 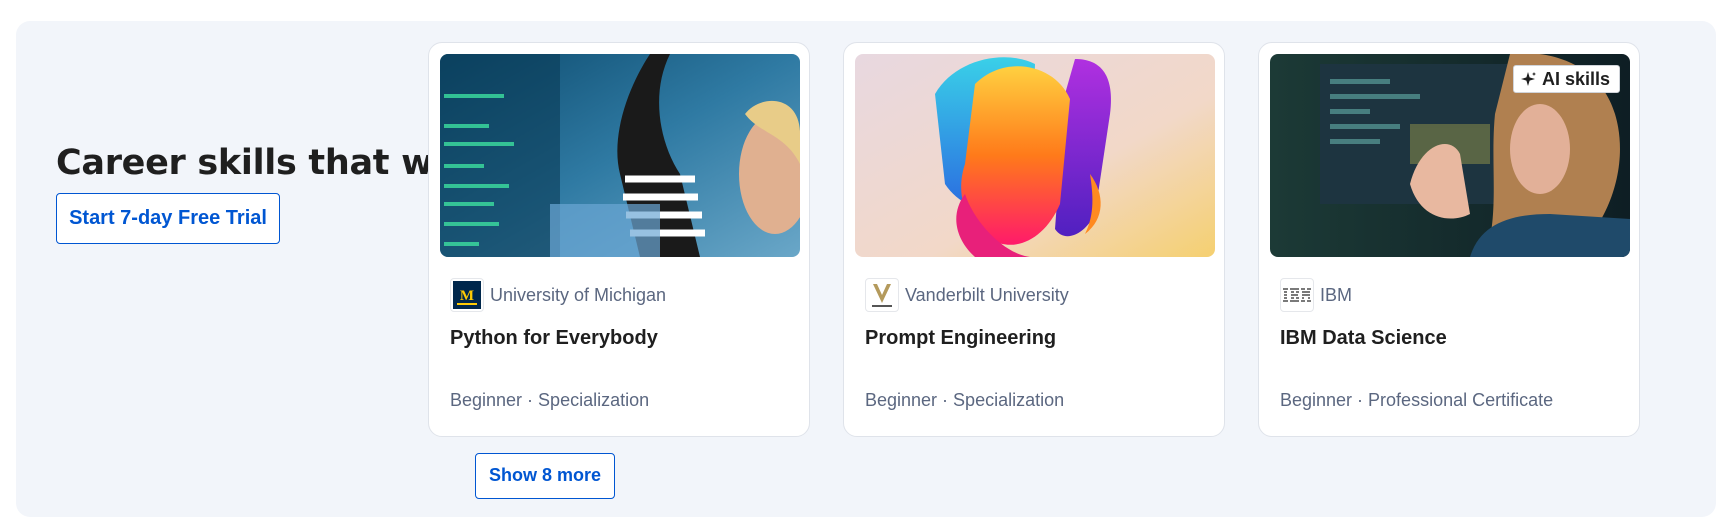 I want to click on michigan-logo-icon: M, so click(x=467, y=295).